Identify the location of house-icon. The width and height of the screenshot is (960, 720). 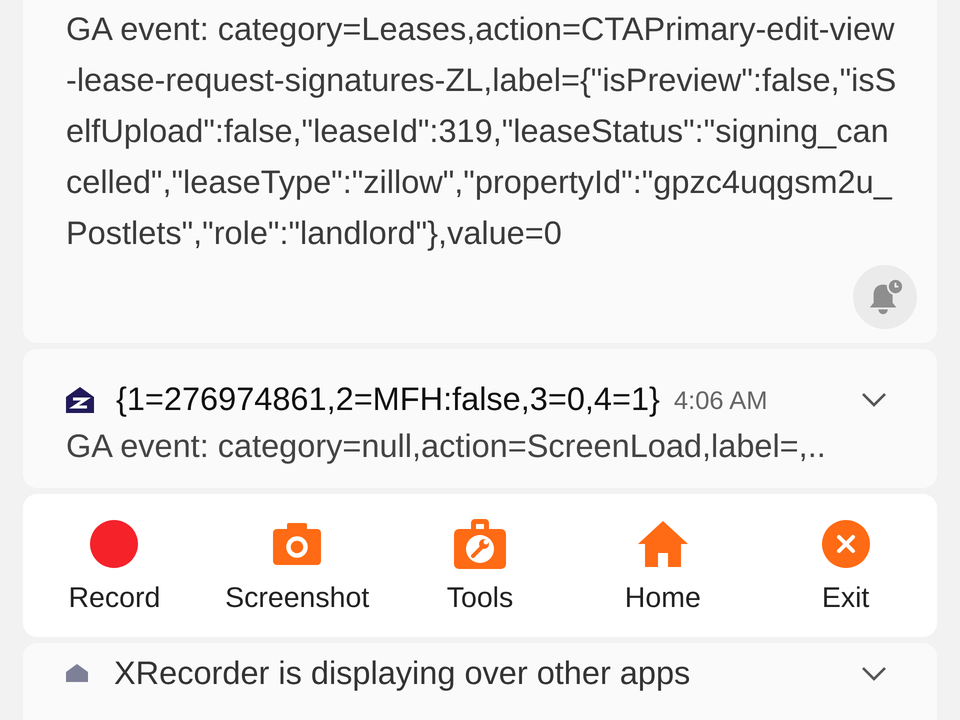
(77, 673).